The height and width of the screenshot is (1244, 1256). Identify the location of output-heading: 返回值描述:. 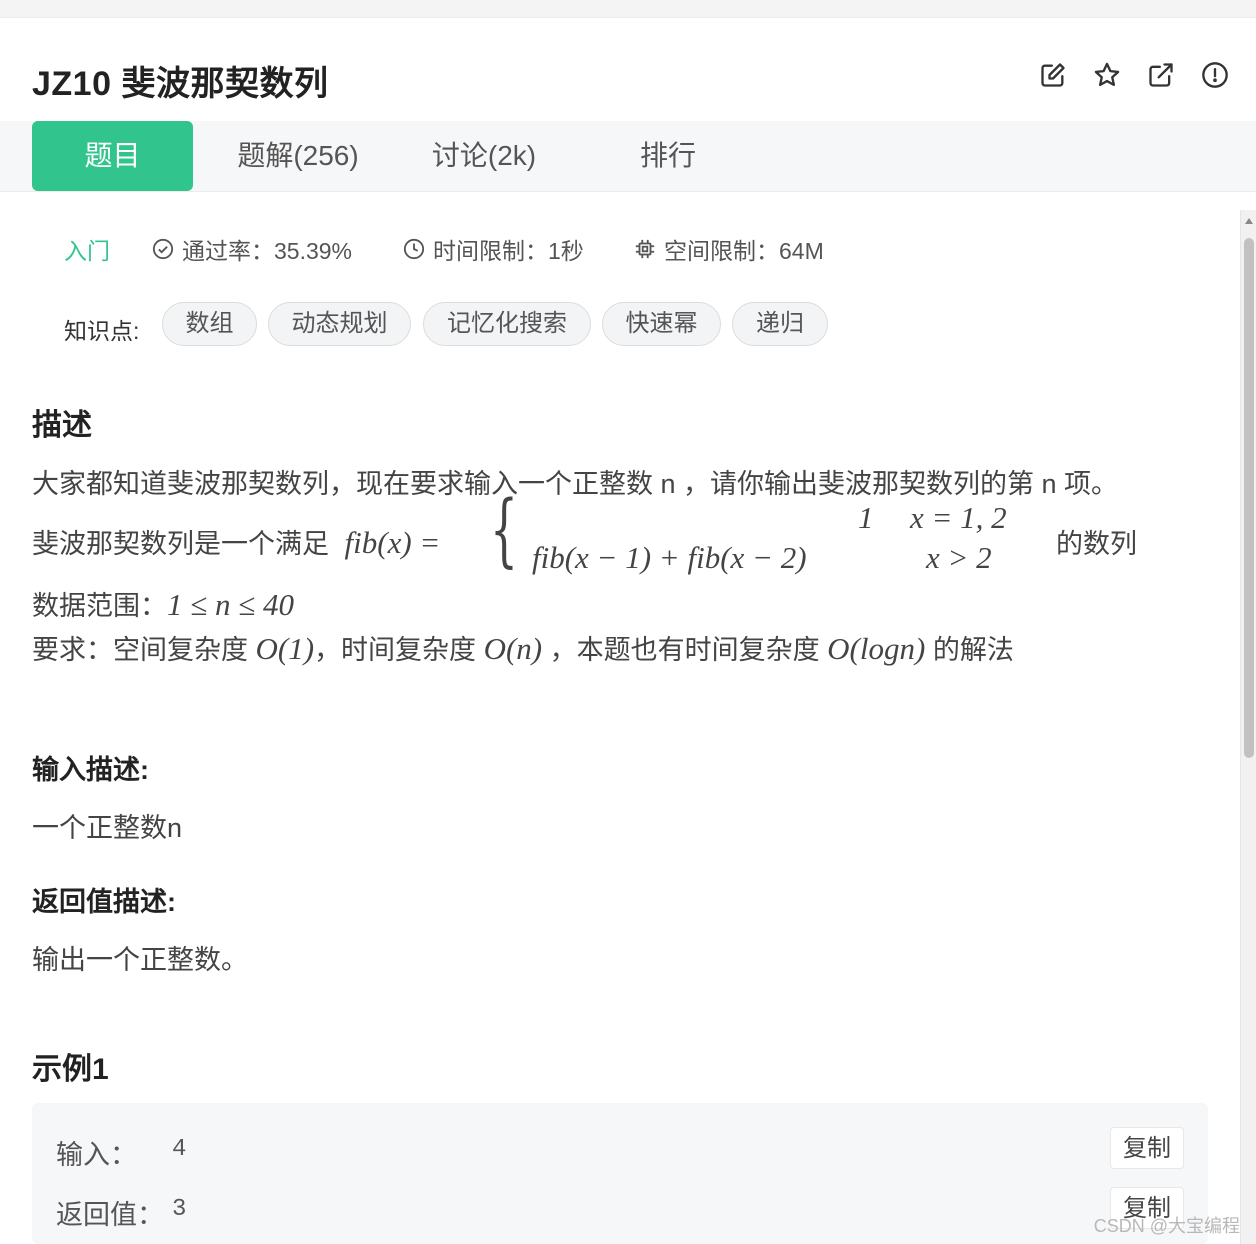
(104, 902).